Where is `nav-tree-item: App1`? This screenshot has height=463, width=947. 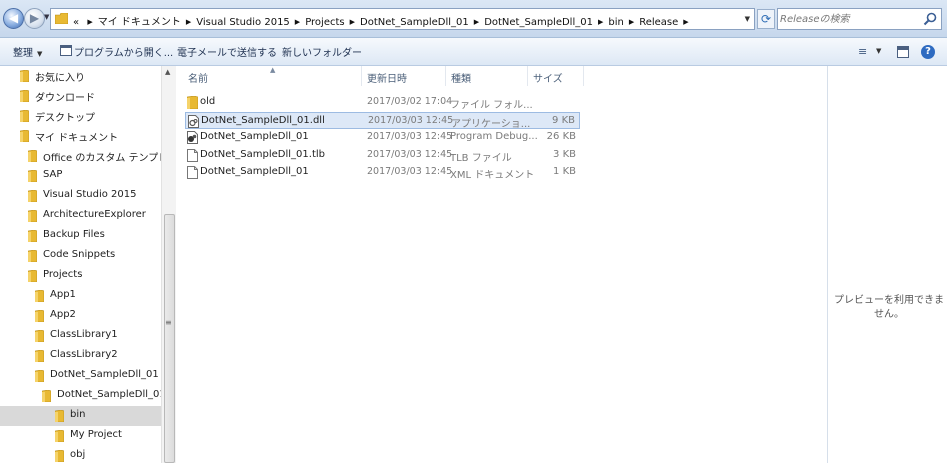
nav-tree-item: App1 is located at coordinates (80, 296).